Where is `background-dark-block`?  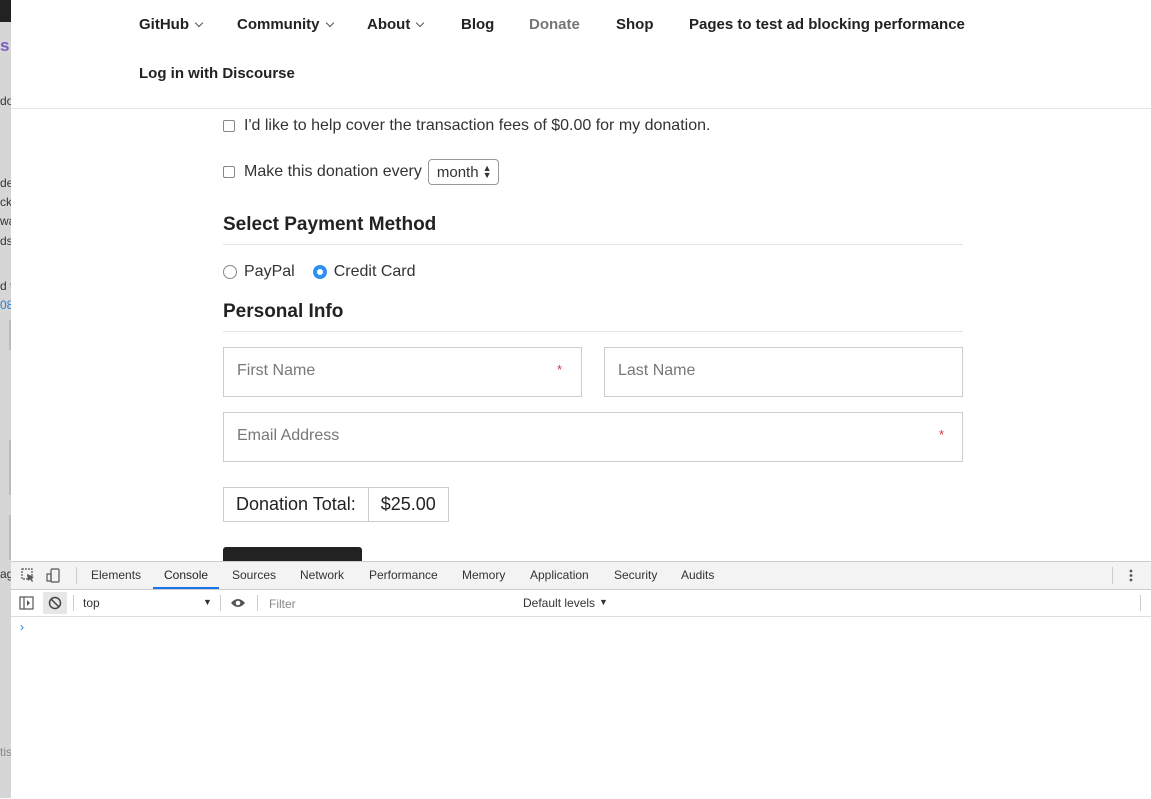
background-dark-block is located at coordinates (5, 11).